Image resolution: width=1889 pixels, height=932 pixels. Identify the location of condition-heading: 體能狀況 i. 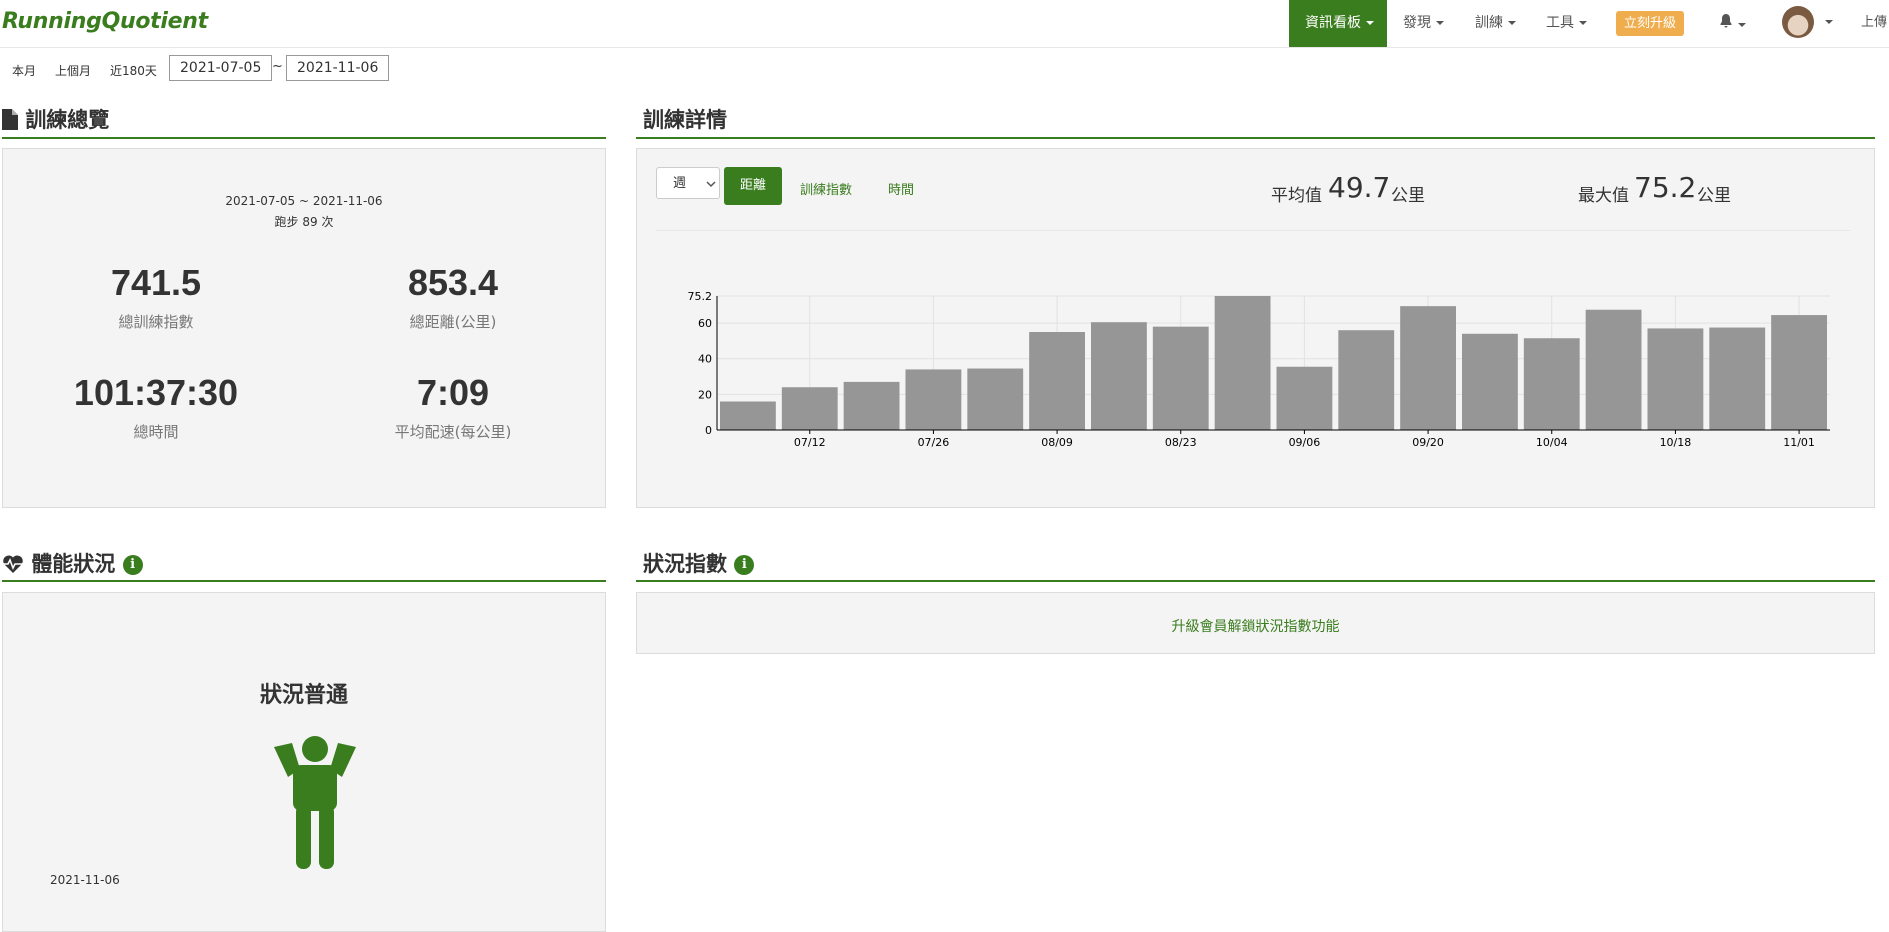
(72, 563).